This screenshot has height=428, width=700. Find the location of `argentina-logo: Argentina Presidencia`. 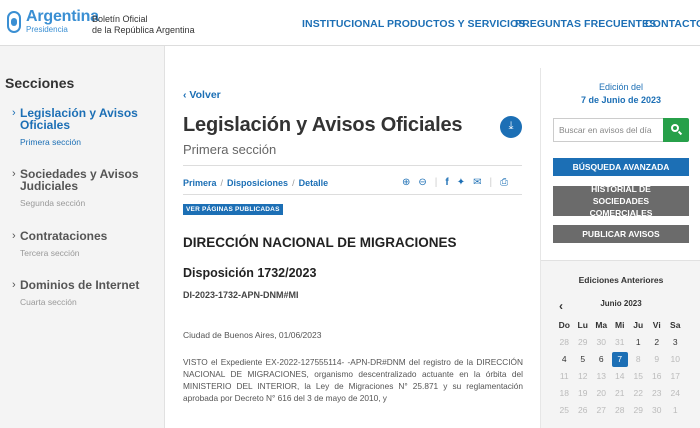

argentina-logo: Argentina Presidencia is located at coordinates (52, 22).